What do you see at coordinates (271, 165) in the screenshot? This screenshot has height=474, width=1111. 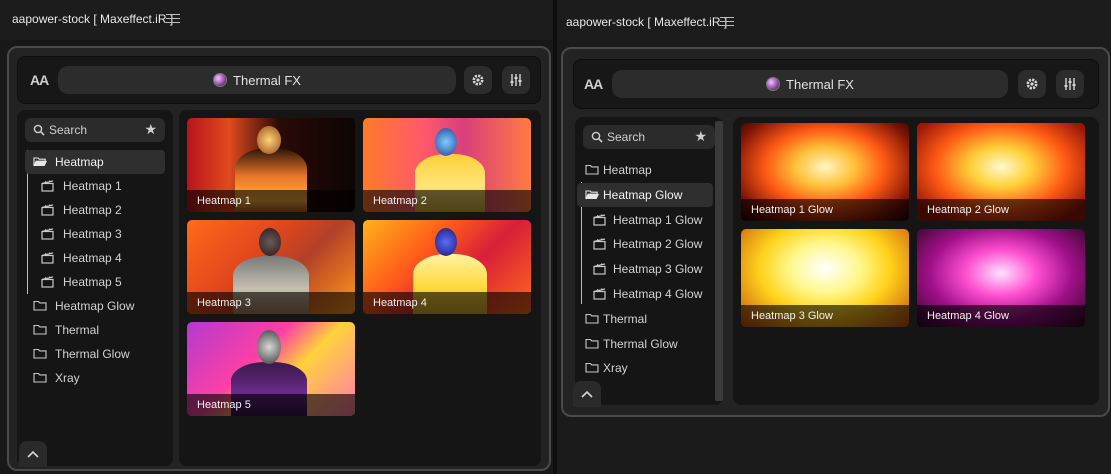 I see `thumbnail-card: Heatmap 1` at bounding box center [271, 165].